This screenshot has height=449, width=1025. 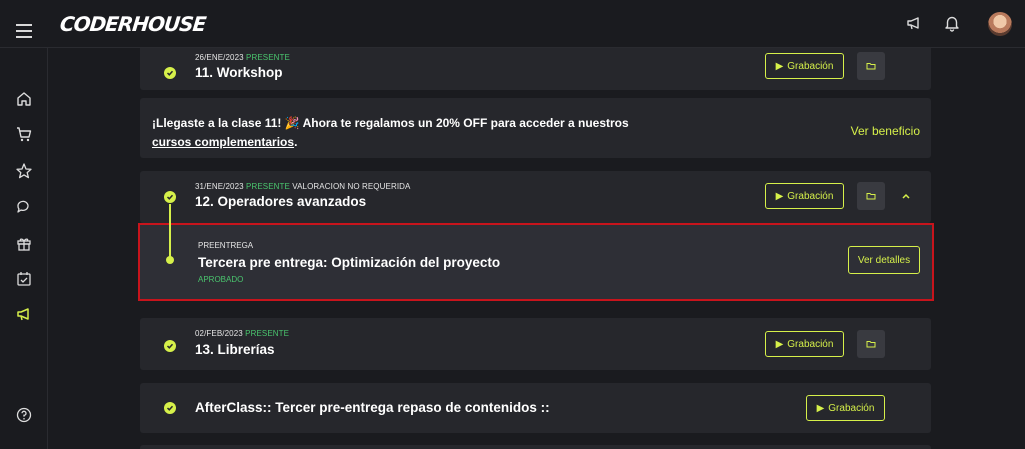 I want to click on class-title: 11. Workshop, so click(x=239, y=72).